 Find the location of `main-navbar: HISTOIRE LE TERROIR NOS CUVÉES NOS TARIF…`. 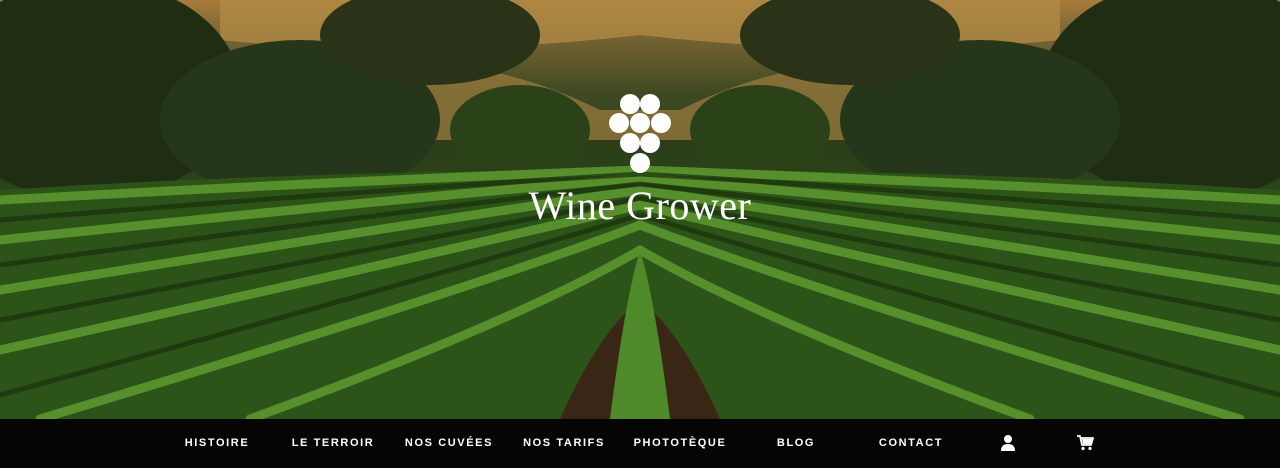

main-navbar: HISTOIRE LE TERROIR NOS CUVÉES NOS TARIF… is located at coordinates (640, 443).